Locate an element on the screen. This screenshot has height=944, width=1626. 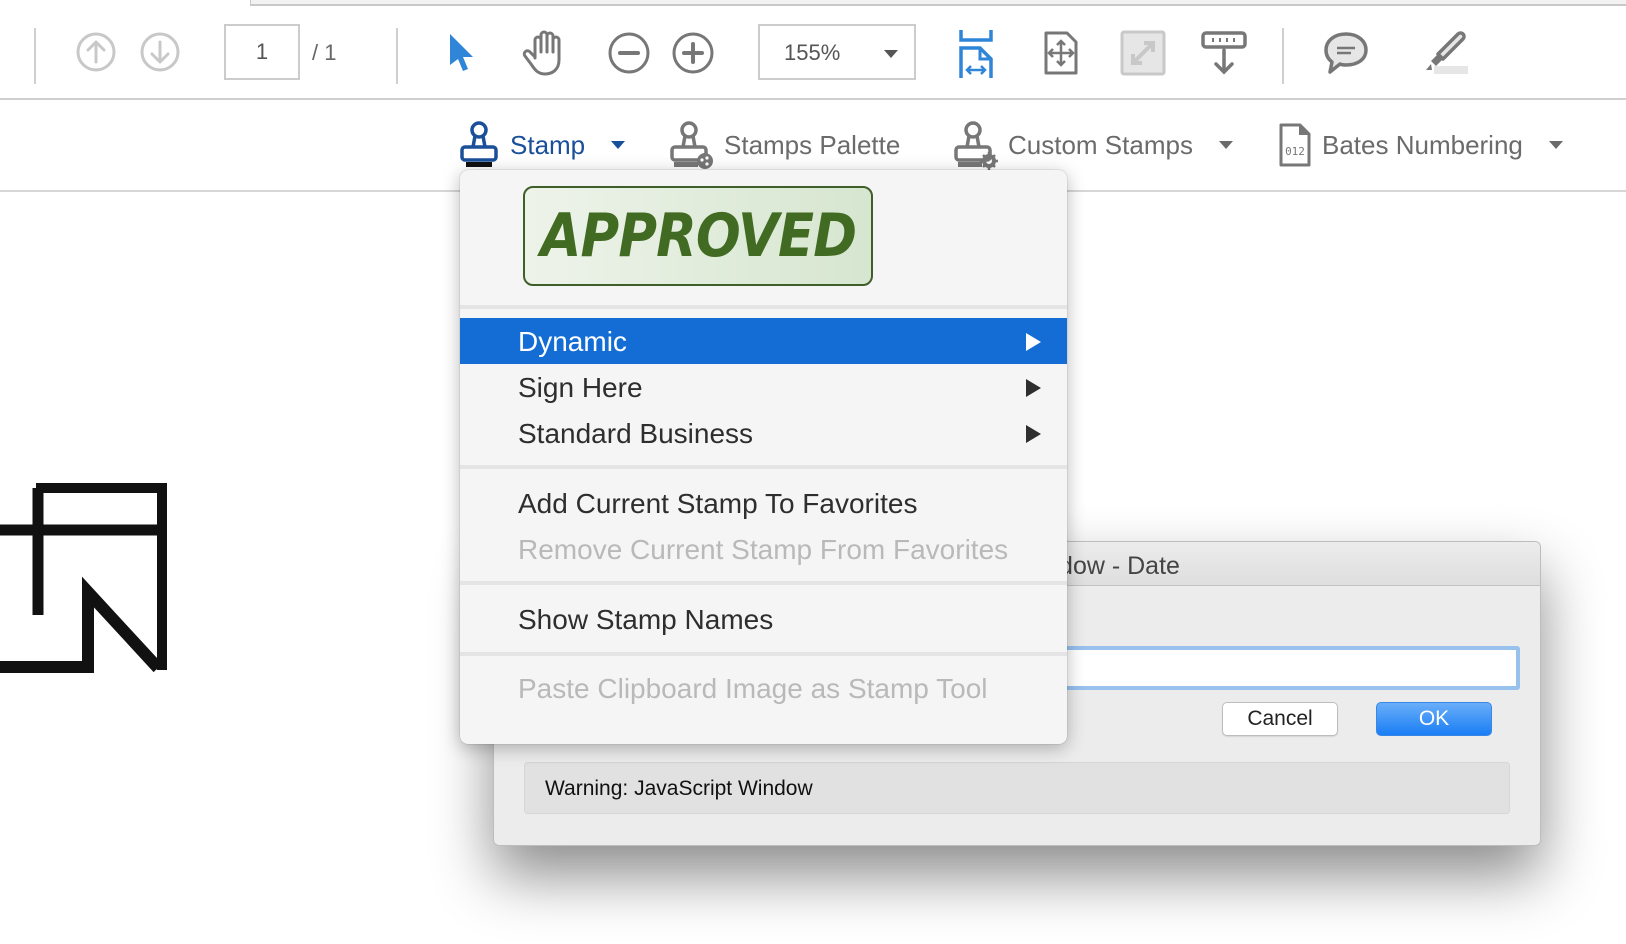
stamp-button: Stamp is located at coordinates (542, 145).